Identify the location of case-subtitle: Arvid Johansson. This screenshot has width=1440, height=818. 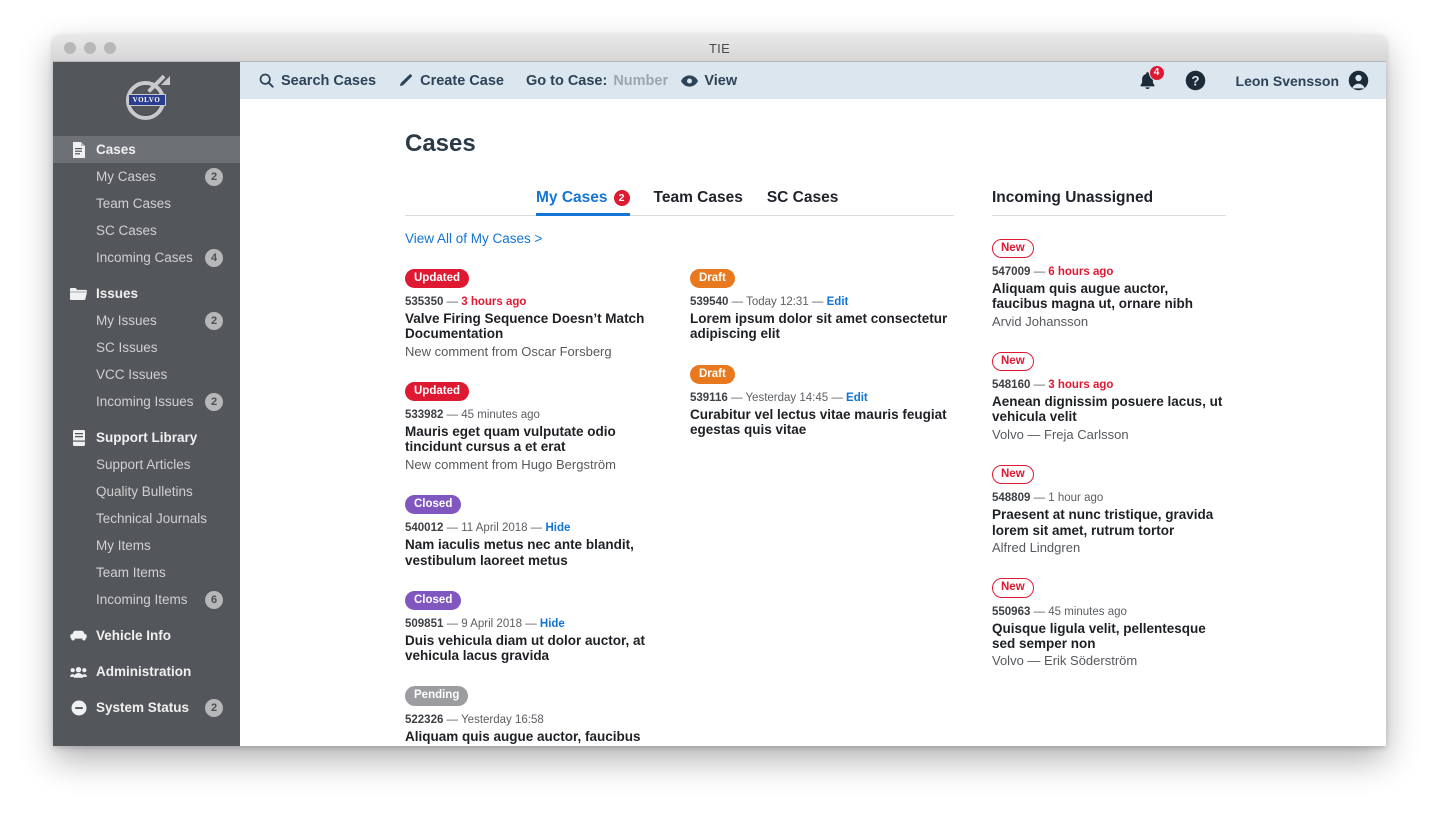
(1040, 321).